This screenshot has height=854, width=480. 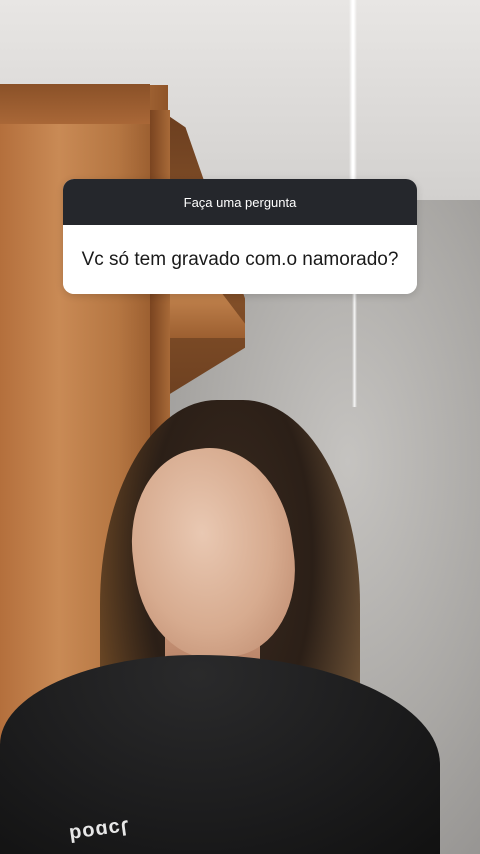 I want to click on question-sticker-header: Faça uma pergunta, so click(x=240, y=202).